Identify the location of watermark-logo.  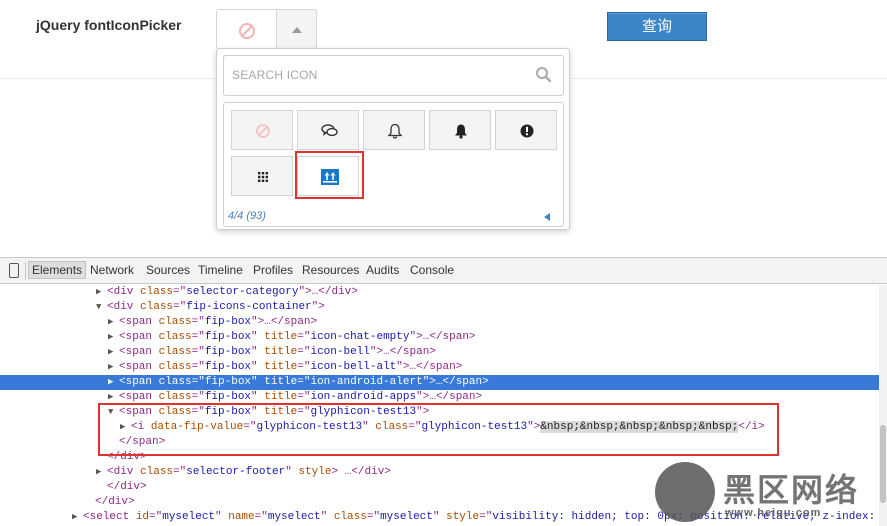
(685, 492).